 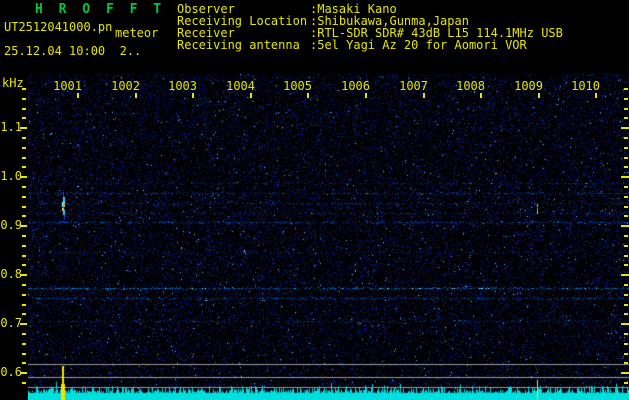 What do you see at coordinates (11, 372) in the screenshot?
I see `freq-tick-label: 0.6` at bounding box center [11, 372].